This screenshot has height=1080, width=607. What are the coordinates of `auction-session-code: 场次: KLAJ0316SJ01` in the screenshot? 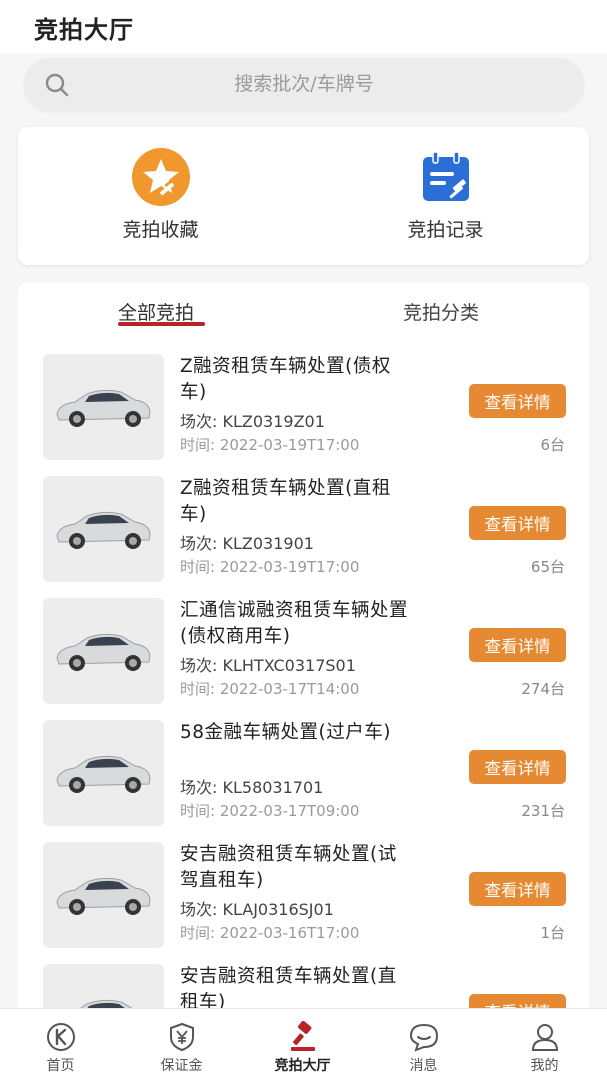 It's located at (257, 909).